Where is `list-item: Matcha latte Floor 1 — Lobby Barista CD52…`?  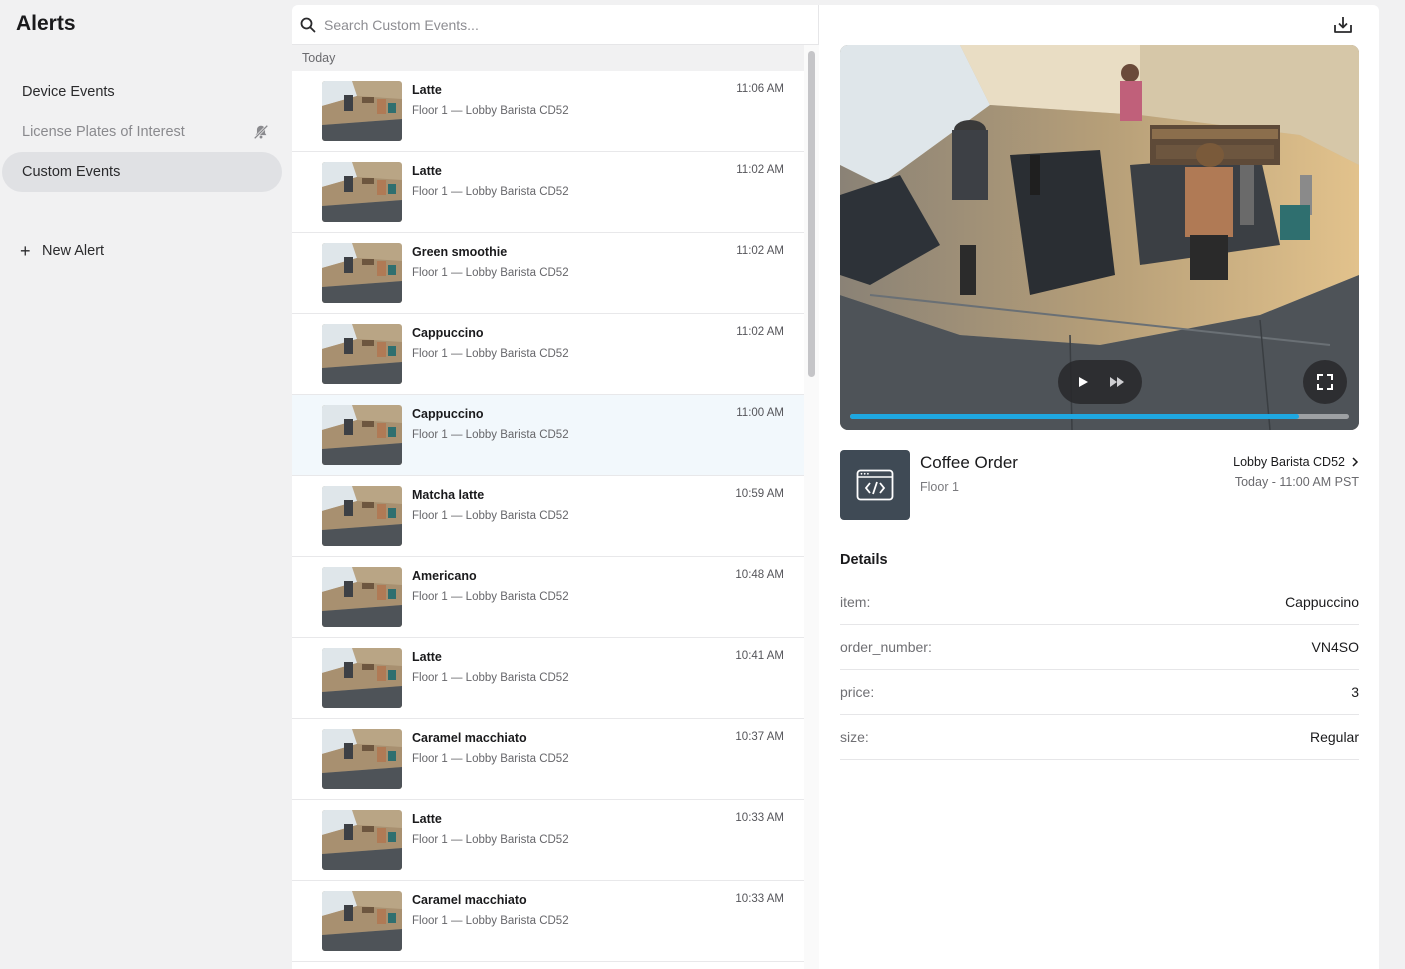
list-item: Matcha latte Floor 1 — Lobby Barista CD52… is located at coordinates (548, 516).